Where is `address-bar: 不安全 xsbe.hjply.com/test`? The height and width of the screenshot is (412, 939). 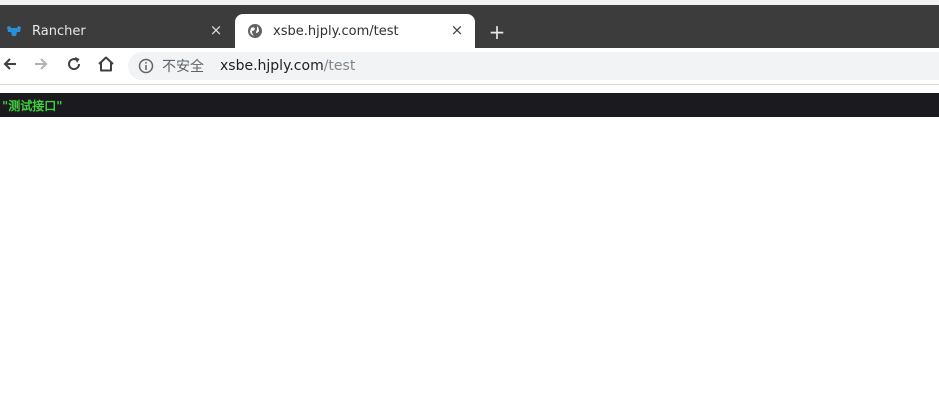 address-bar: 不安全 xsbe.hjply.com/test is located at coordinates (533, 66).